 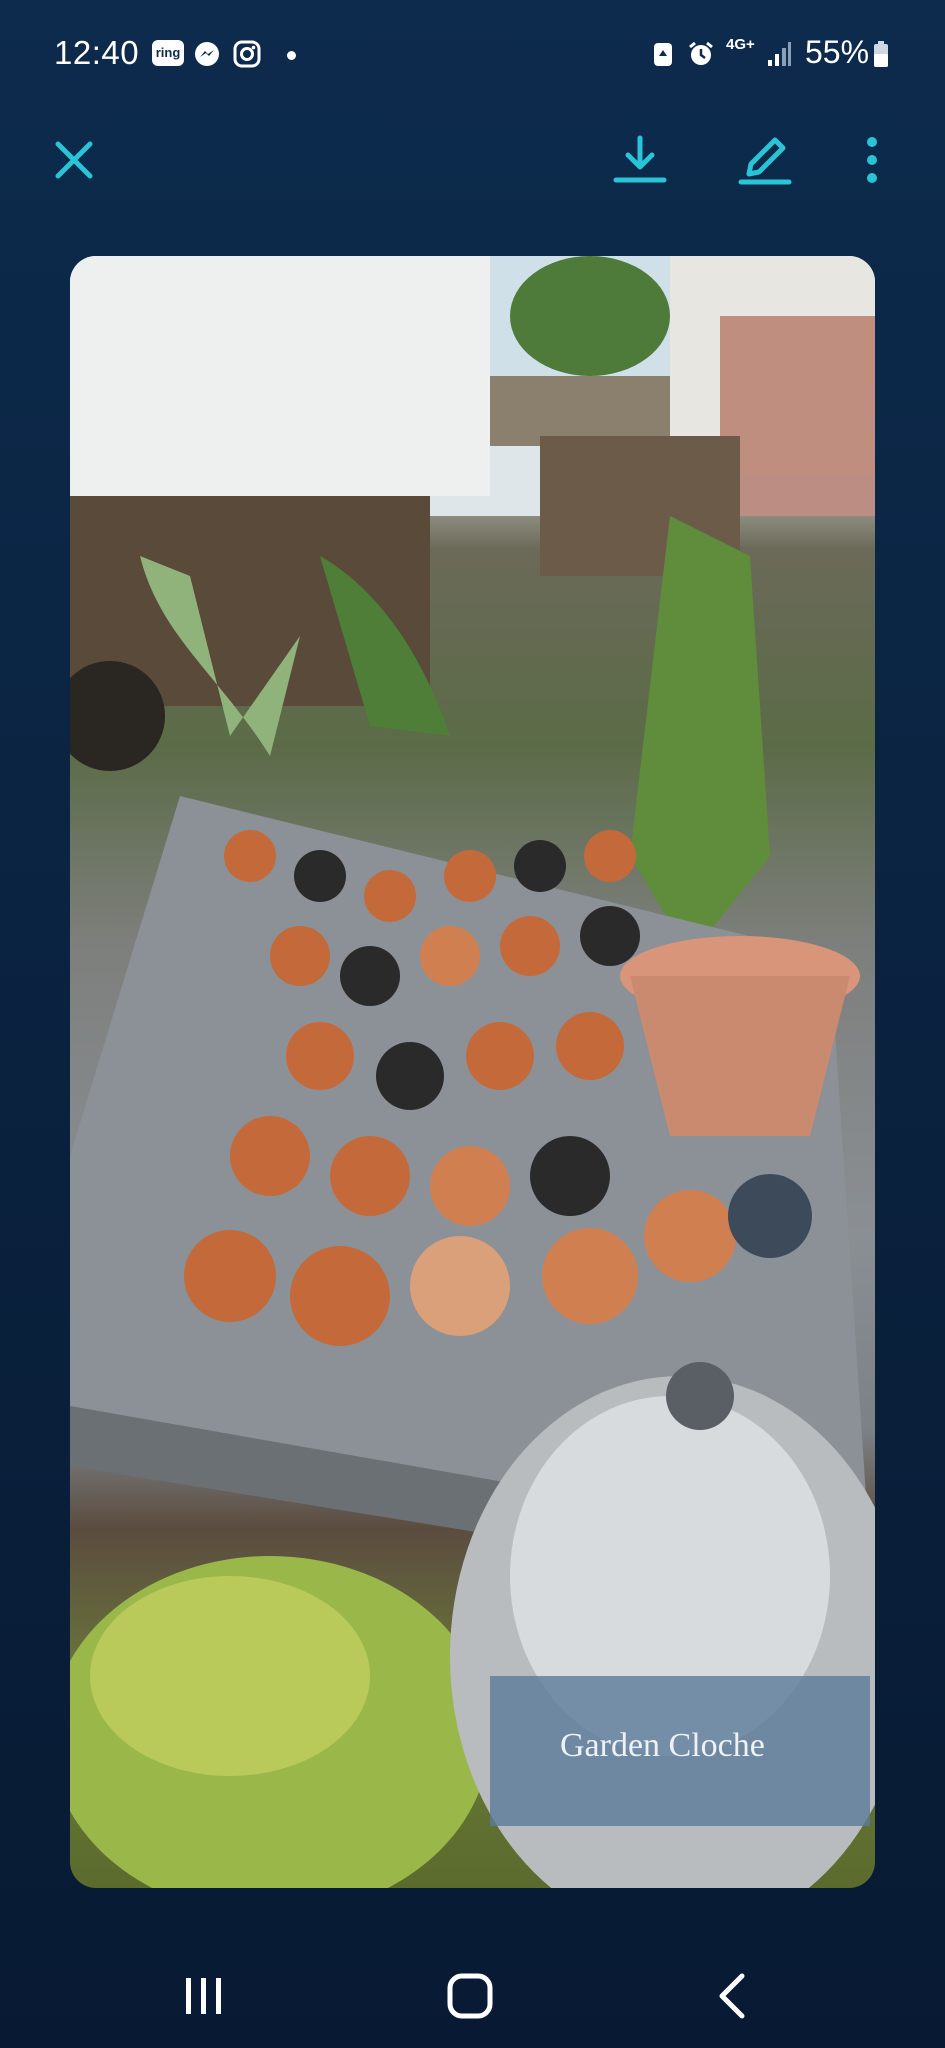 What do you see at coordinates (701, 53) in the screenshot?
I see `alarm-icon` at bounding box center [701, 53].